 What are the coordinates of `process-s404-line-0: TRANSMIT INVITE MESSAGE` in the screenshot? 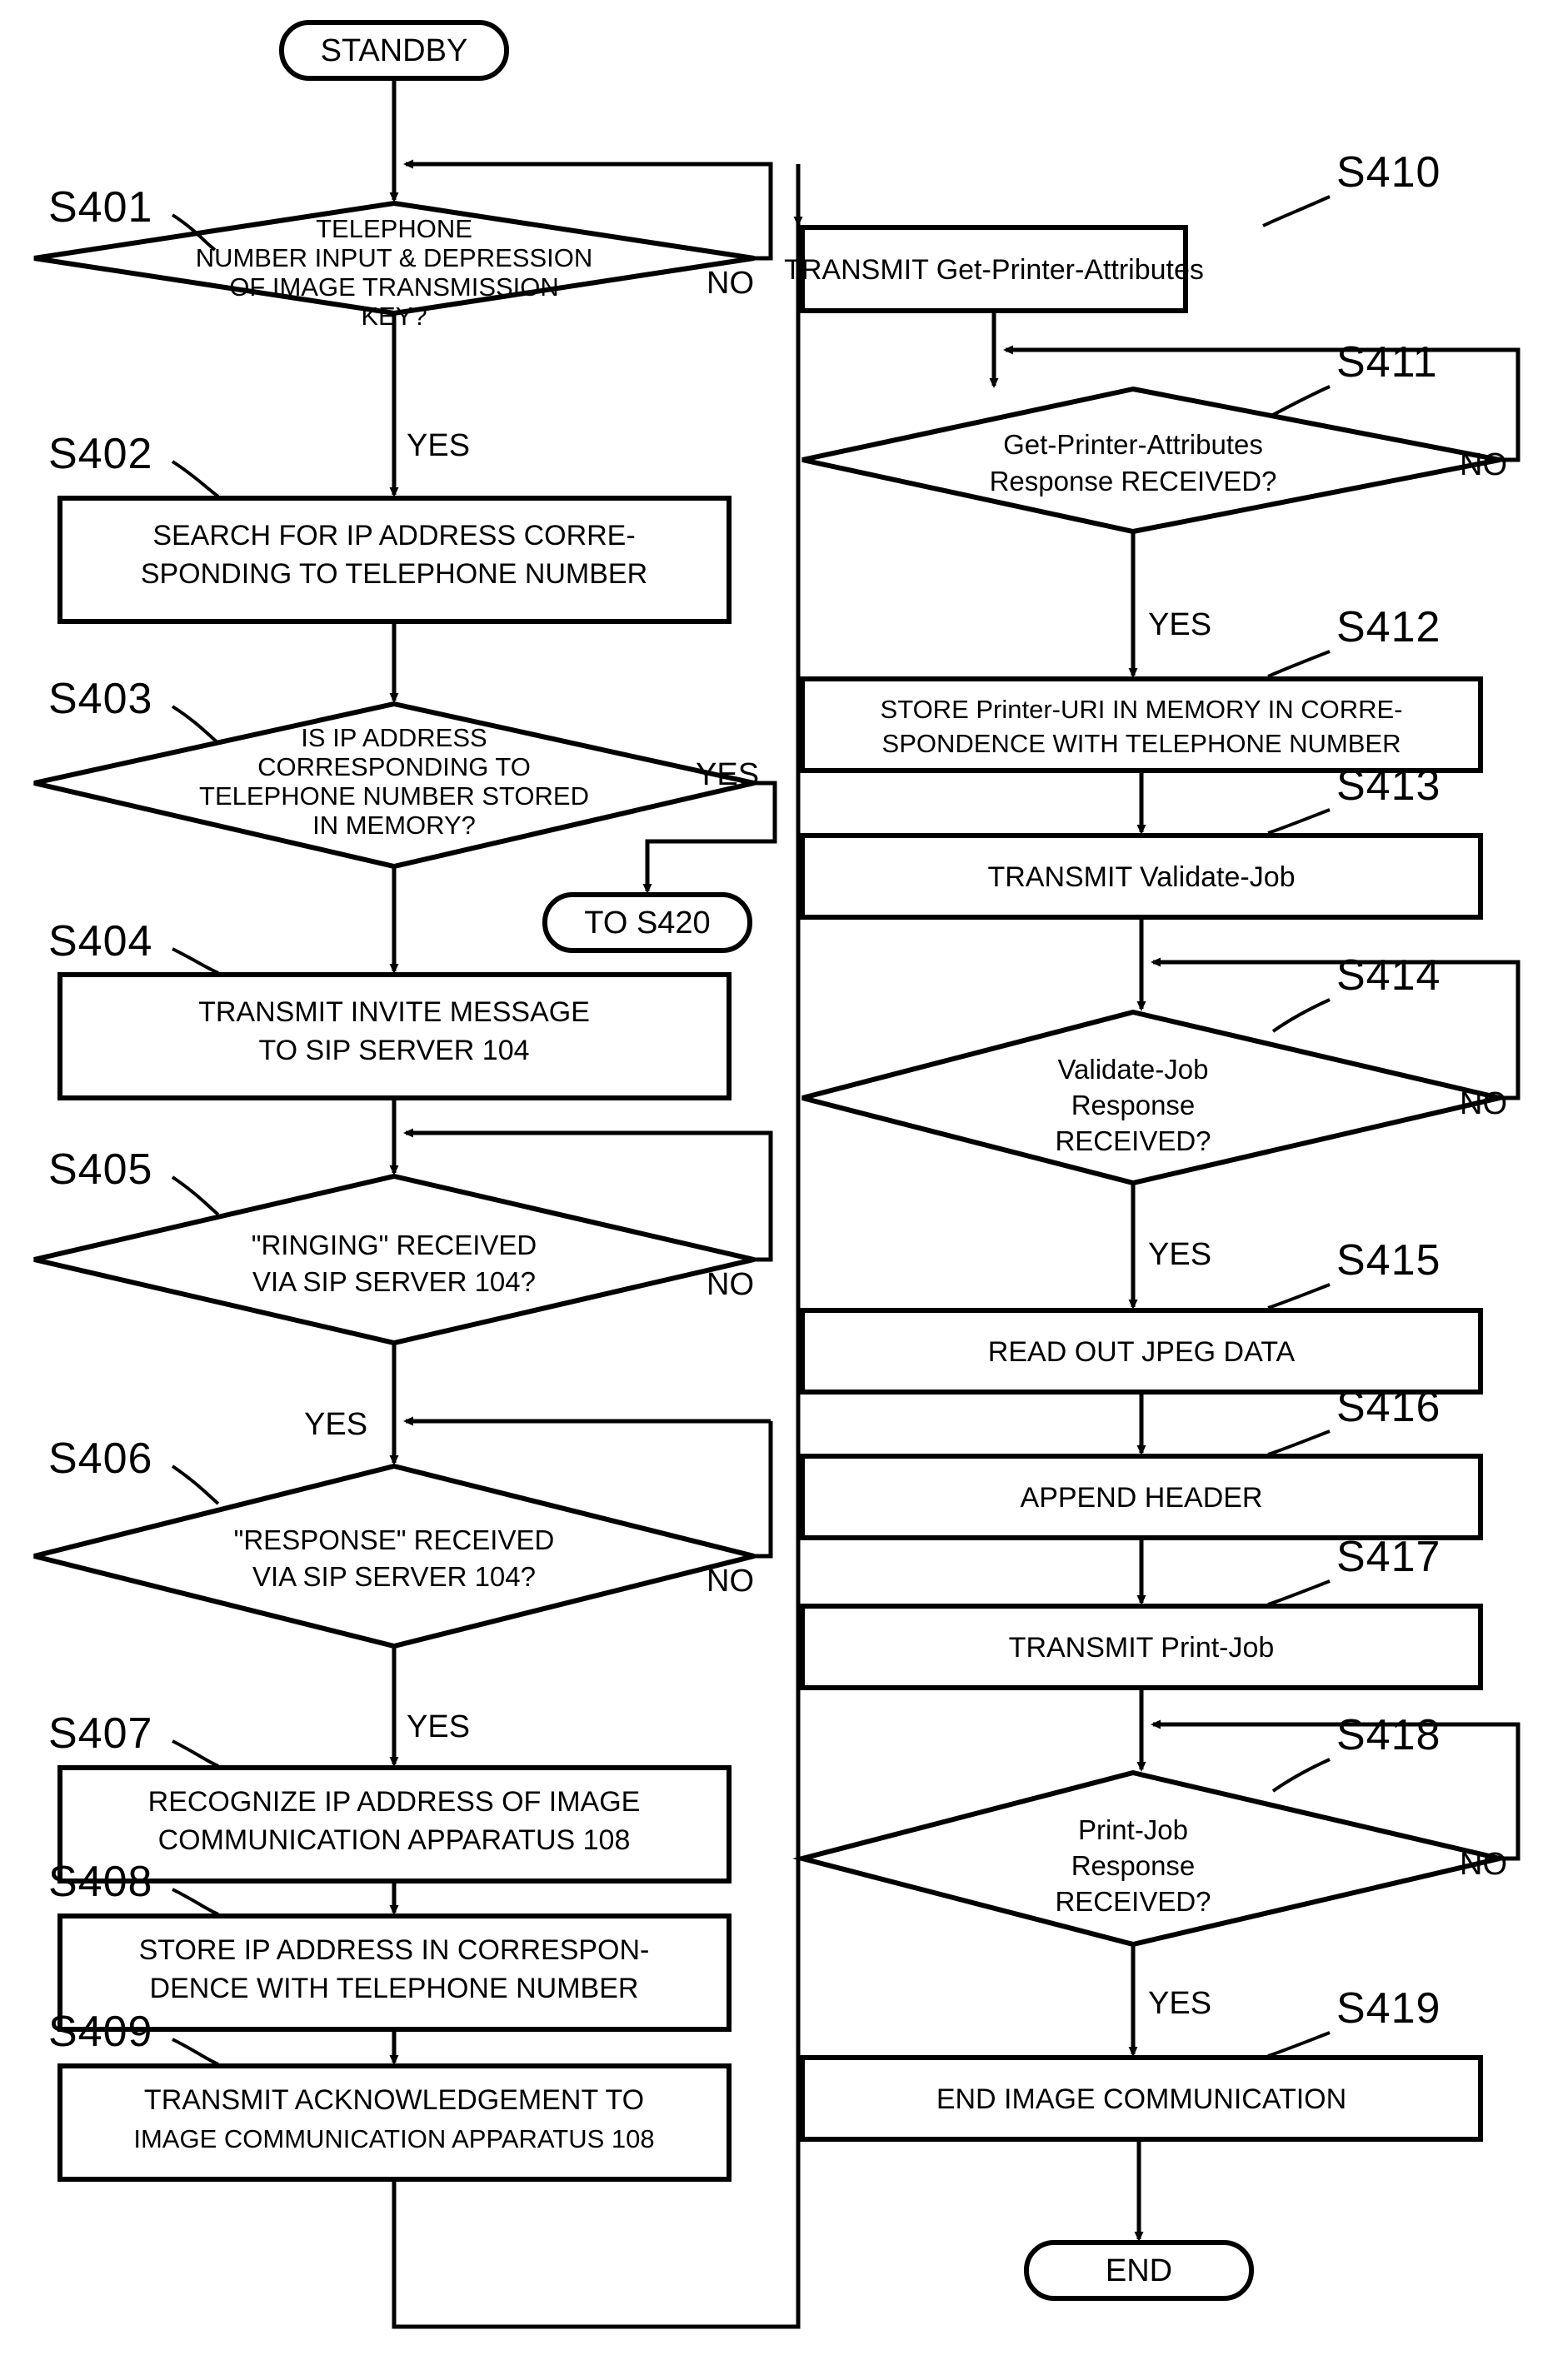 It's located at (394, 1012).